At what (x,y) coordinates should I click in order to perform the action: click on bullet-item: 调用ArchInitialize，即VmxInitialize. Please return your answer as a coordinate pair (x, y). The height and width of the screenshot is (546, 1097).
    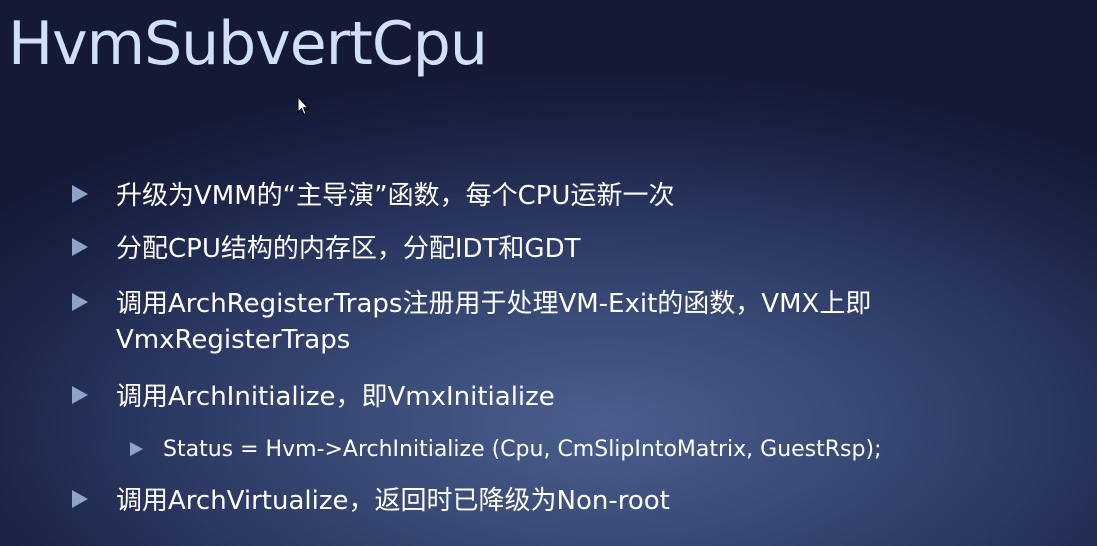
    Looking at the image, I should click on (313, 397).